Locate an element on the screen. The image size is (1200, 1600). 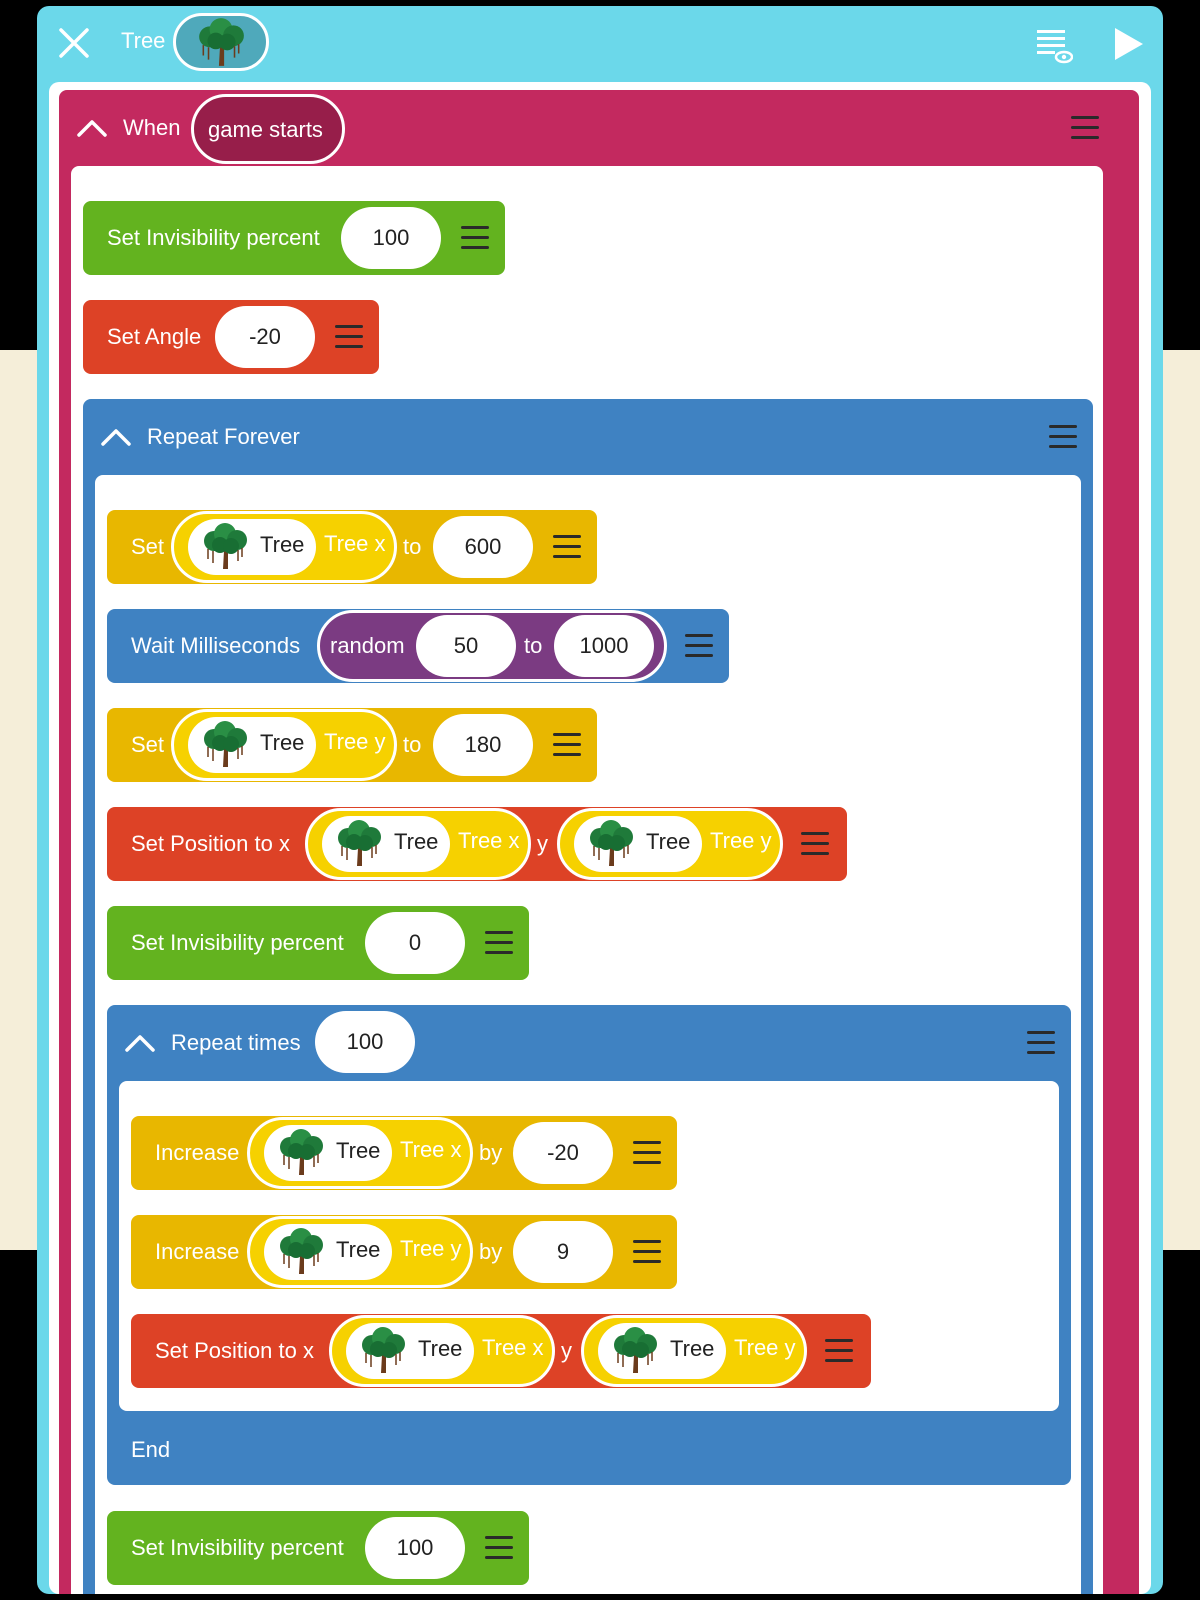
set-variable-block: Set Tree Tree y to 180 is located at coordinates (352, 745).